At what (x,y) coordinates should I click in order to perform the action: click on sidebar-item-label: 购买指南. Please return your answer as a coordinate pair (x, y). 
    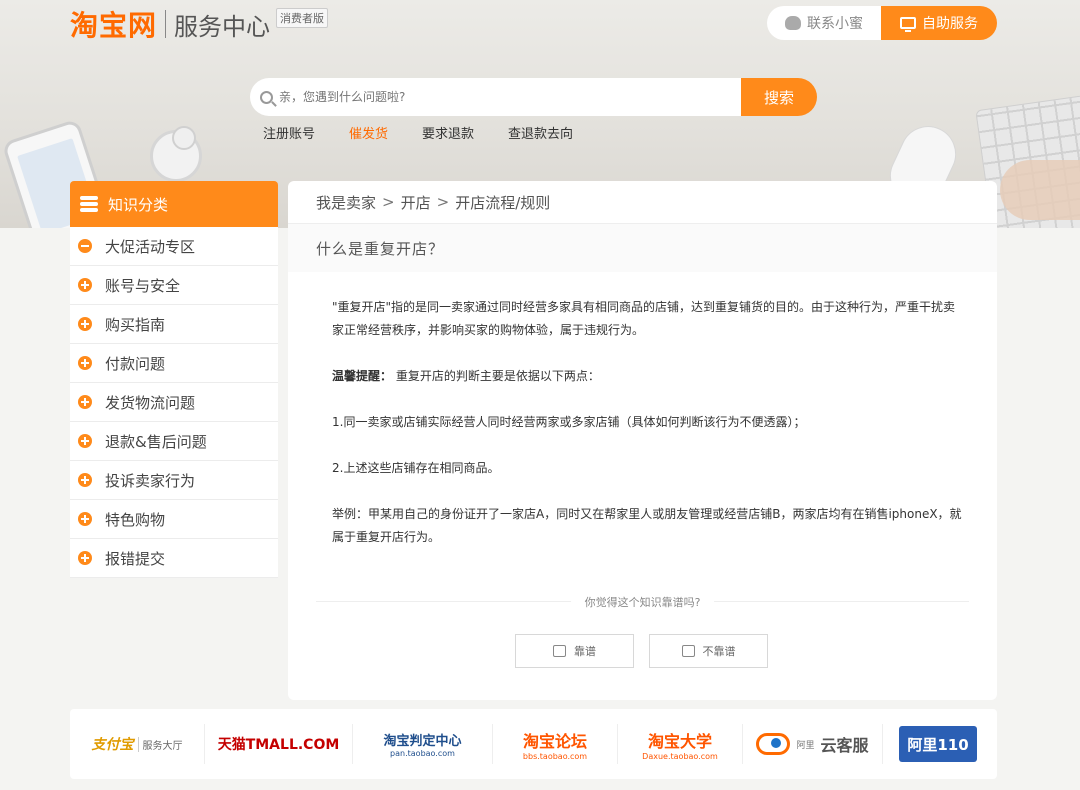
    Looking at the image, I should click on (135, 324).